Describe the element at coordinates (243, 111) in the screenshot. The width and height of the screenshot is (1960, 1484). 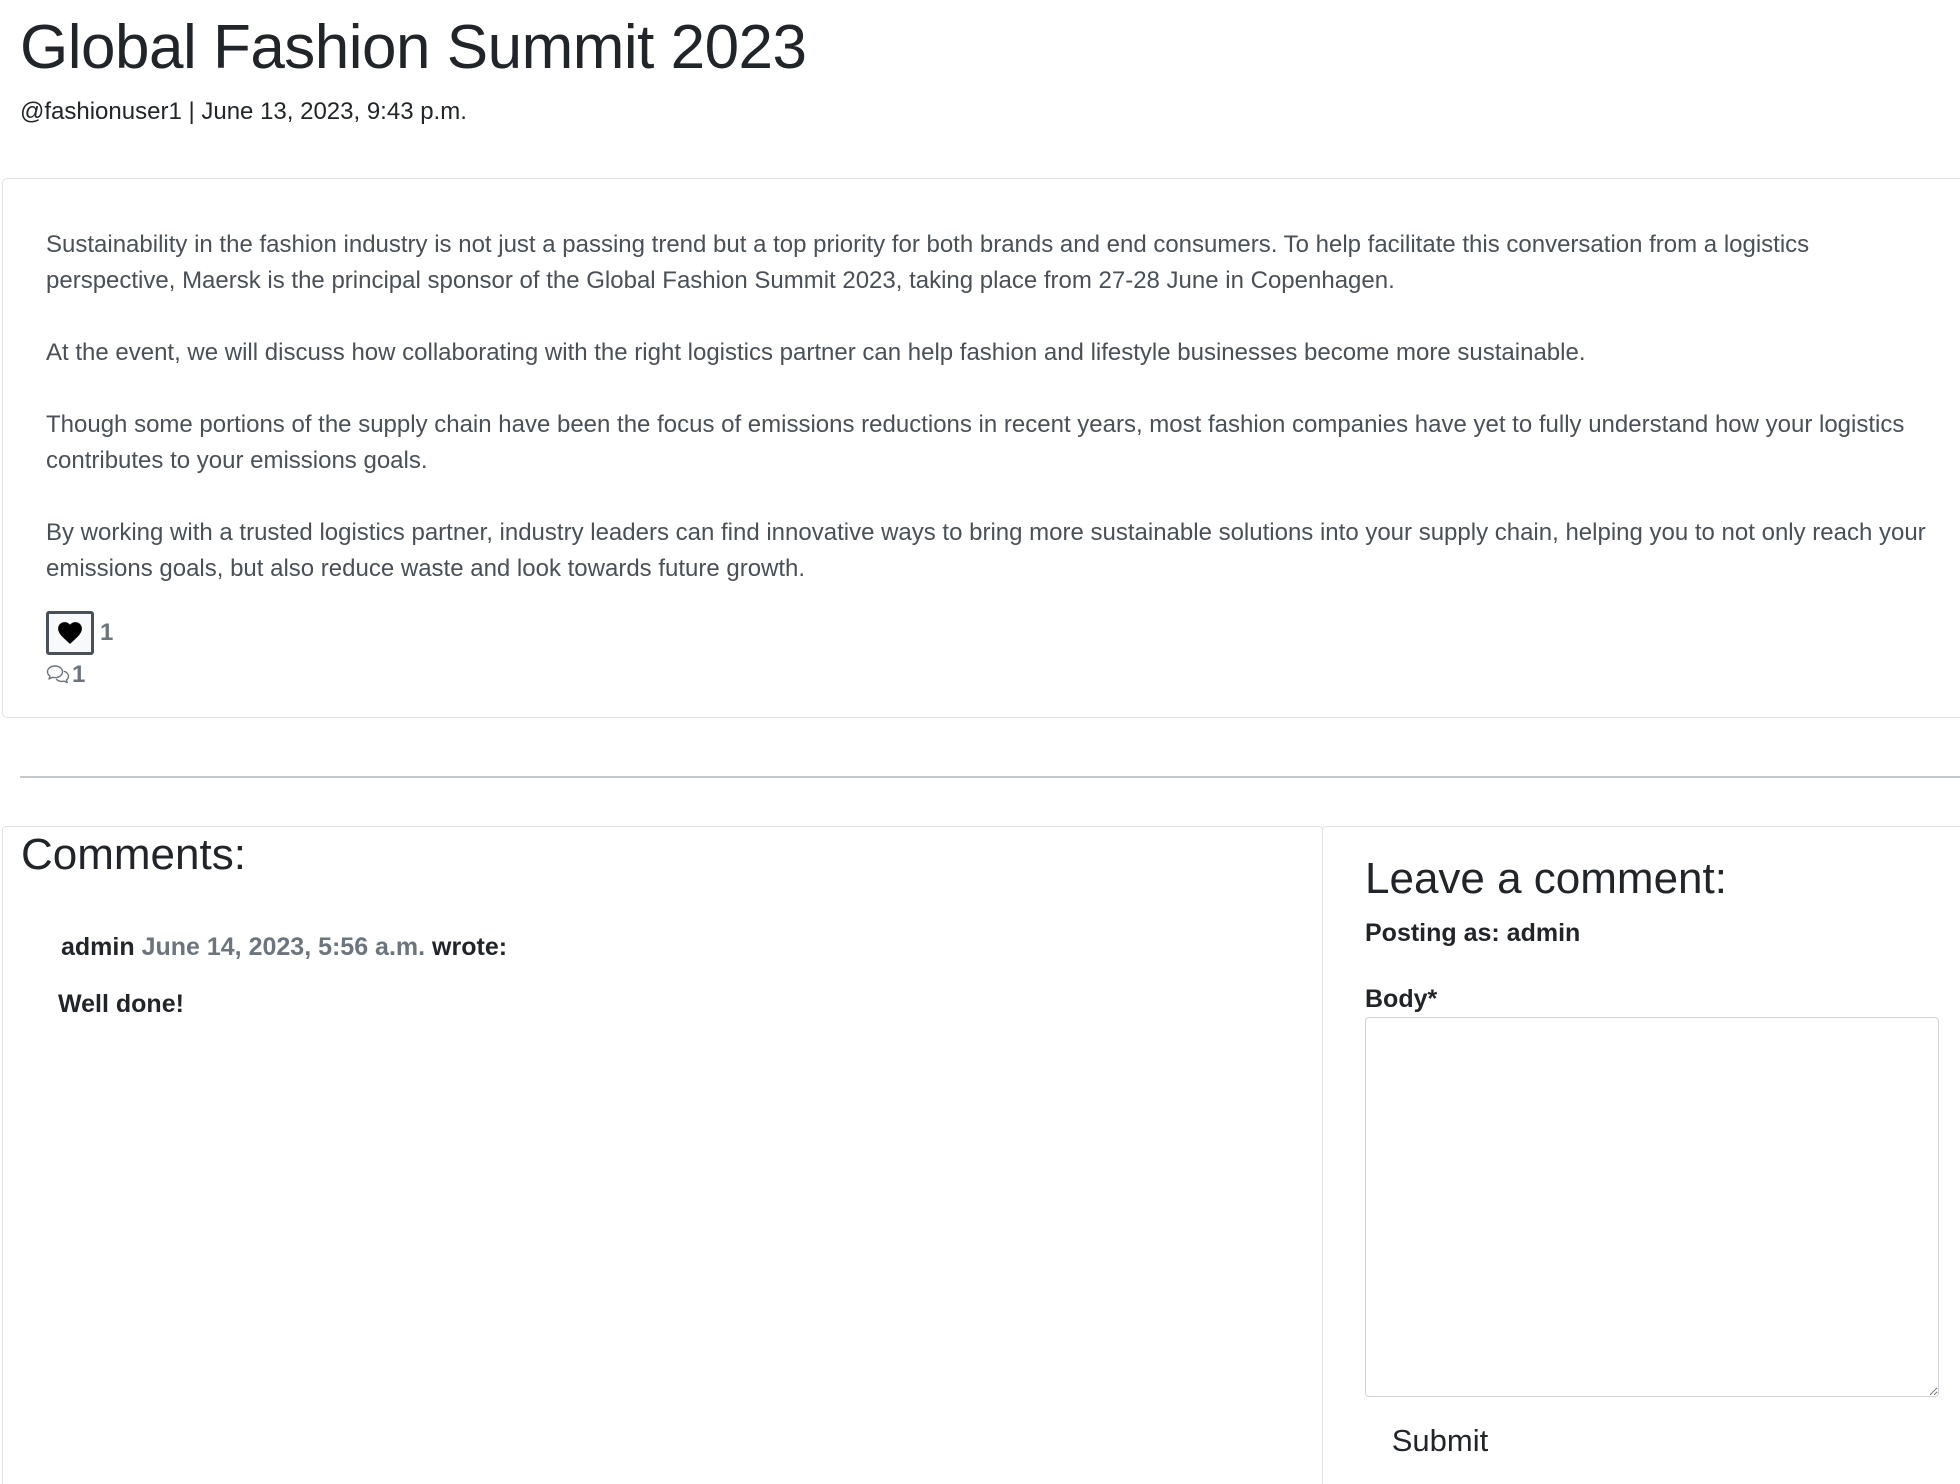
I see `post-meta: @fashionuser1 | June 13, 2023, 9:43 p.m.` at that location.